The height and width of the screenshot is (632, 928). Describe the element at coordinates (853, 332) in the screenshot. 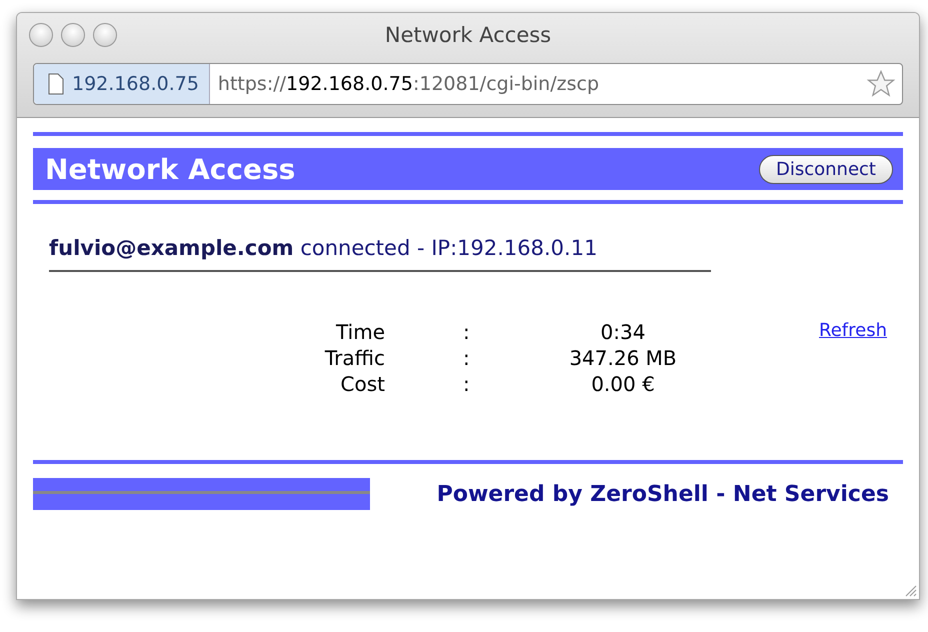

I see `refresh-link: Refresh` at that location.